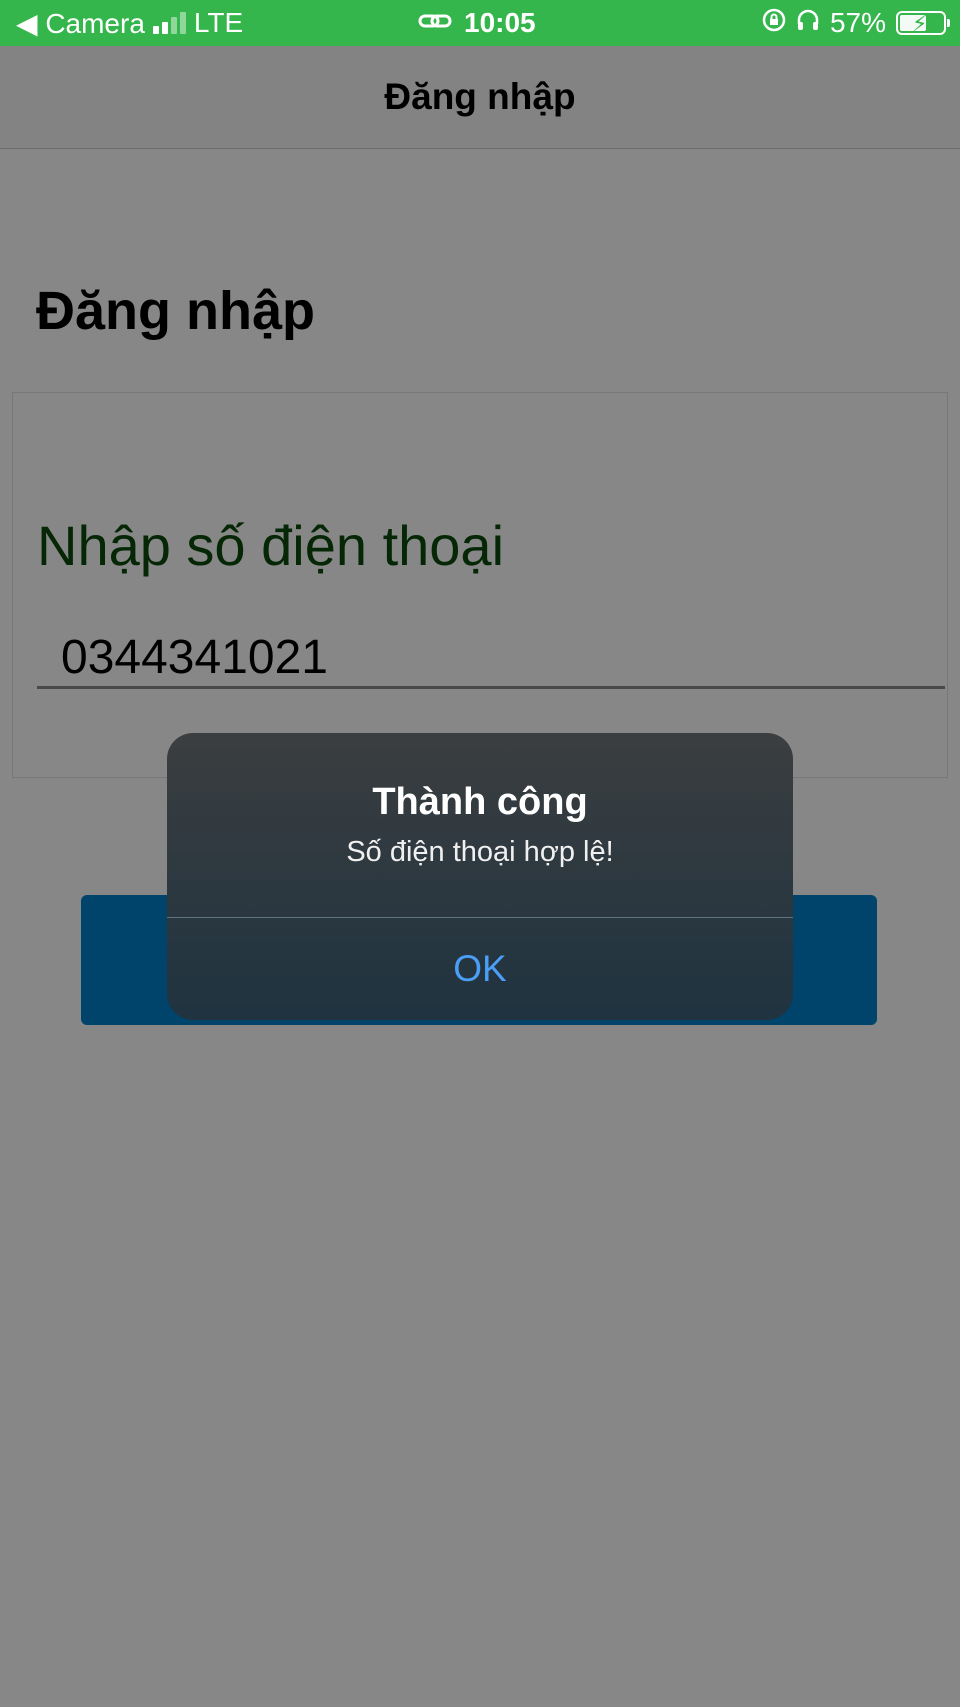 The height and width of the screenshot is (1707, 960). I want to click on status-left: ◀ Camera LTE, so click(129, 23).